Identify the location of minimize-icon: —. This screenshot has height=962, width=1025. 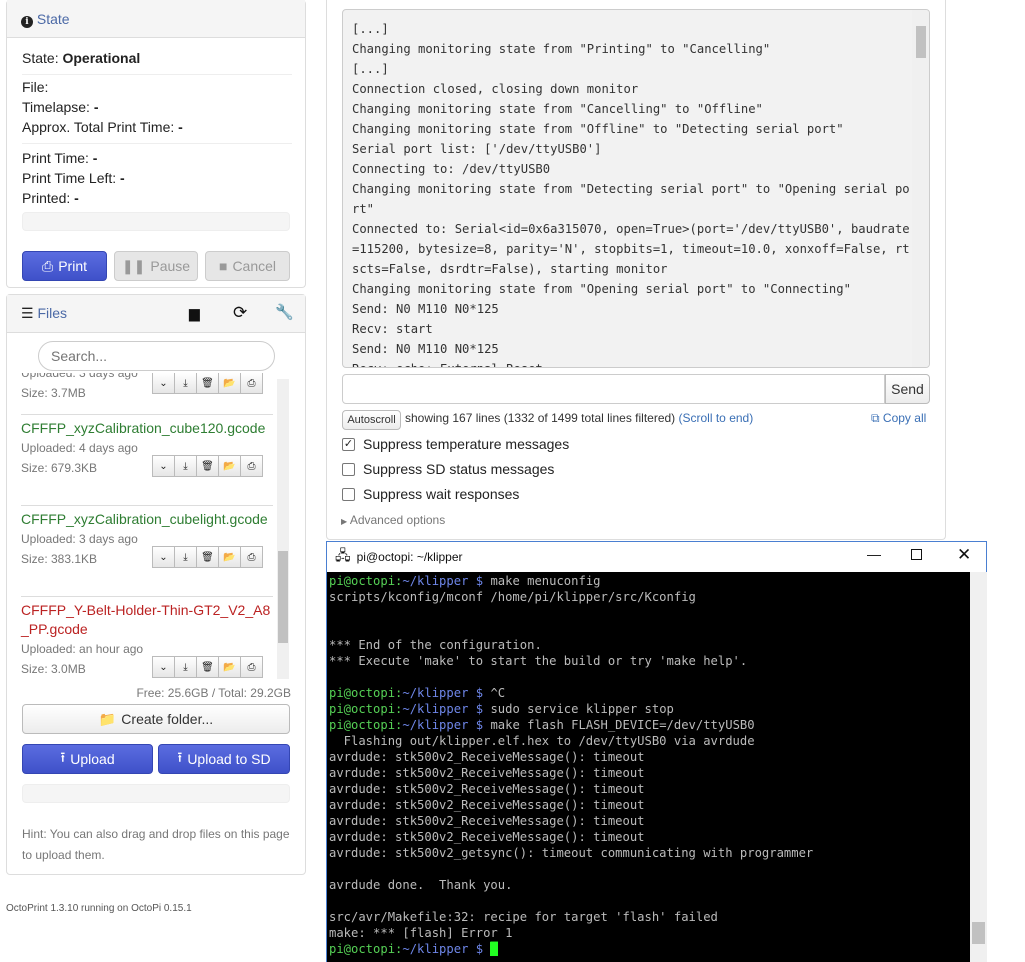
(874, 554).